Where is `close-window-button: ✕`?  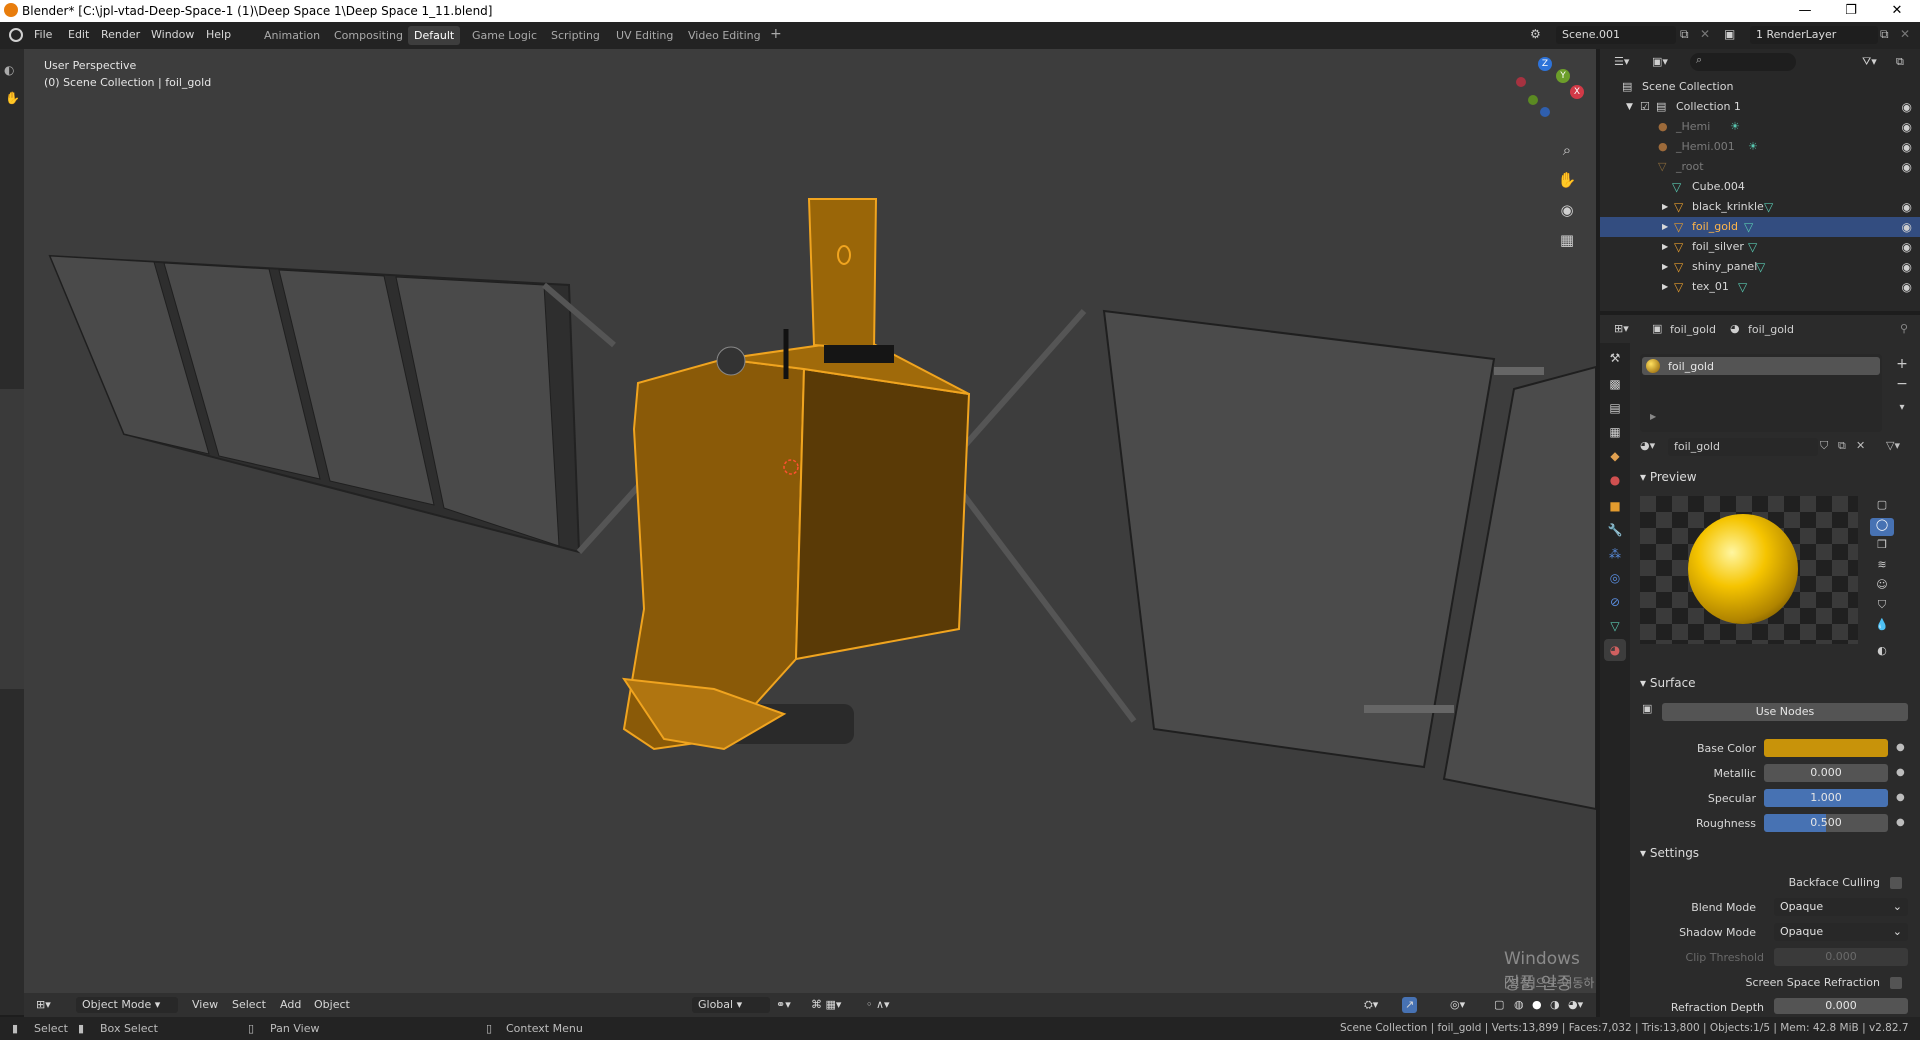 close-window-button: ✕ is located at coordinates (1897, 11).